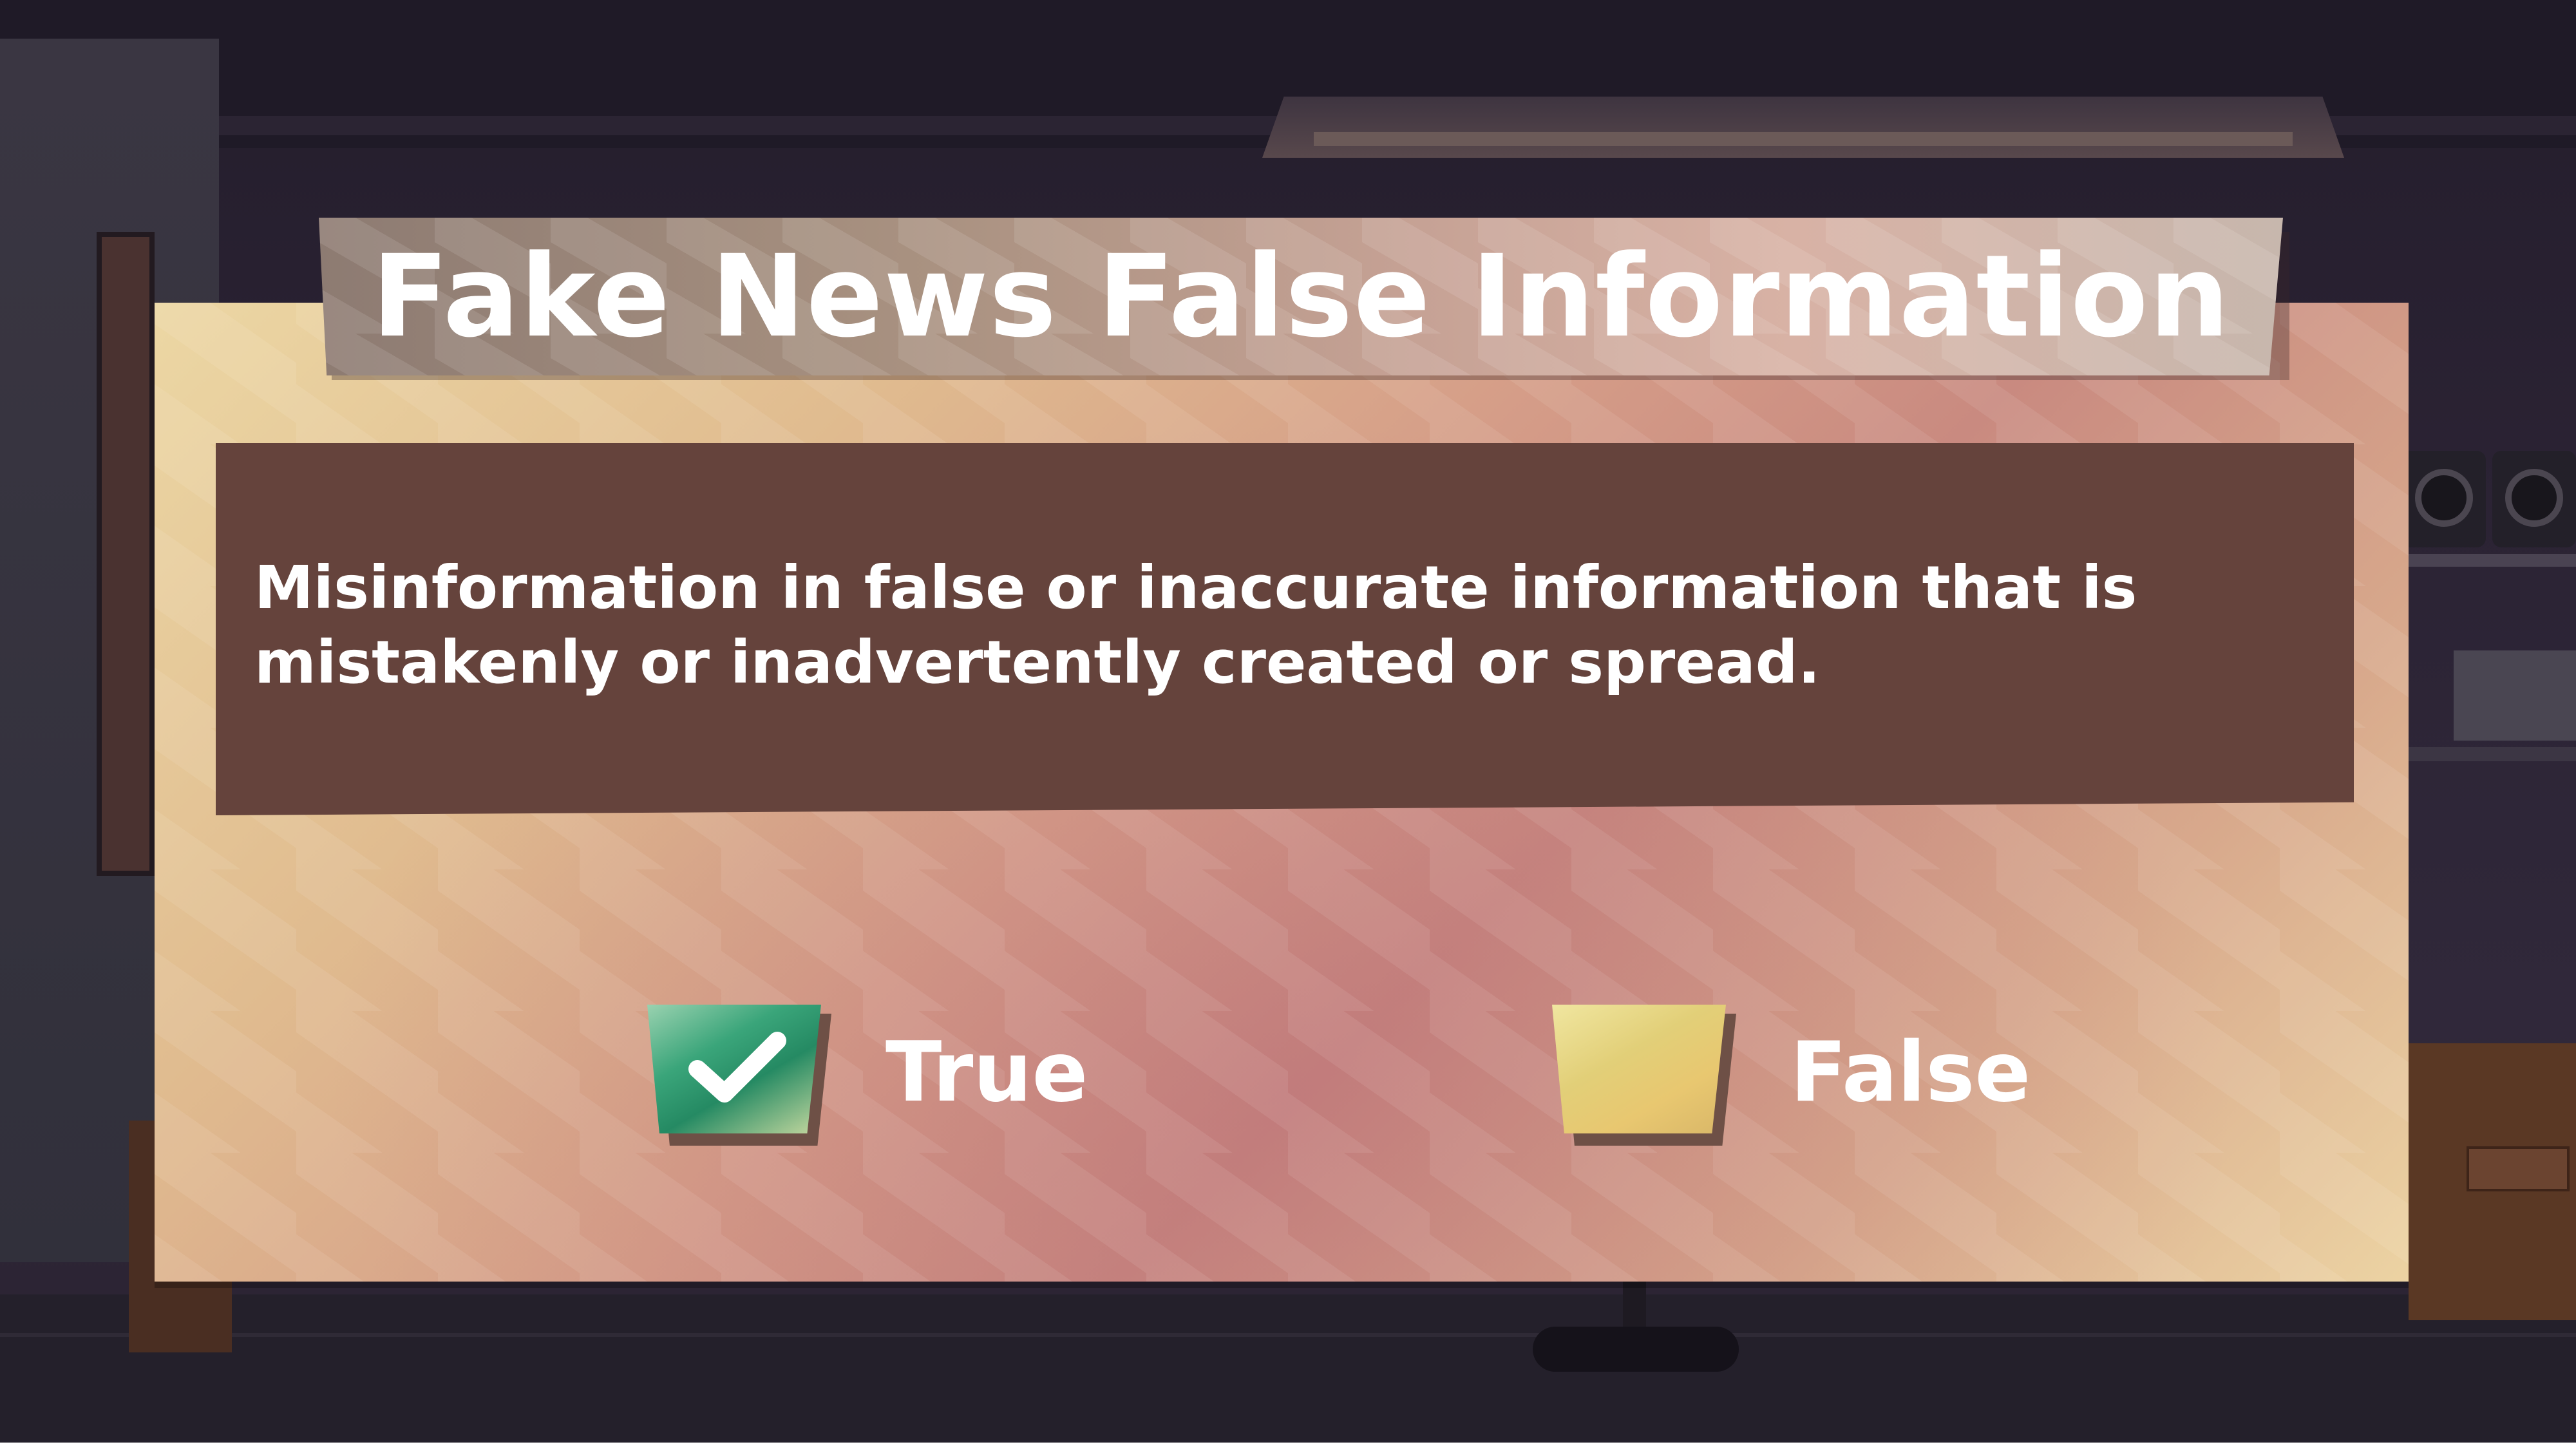 This screenshot has height=1449, width=2576. Describe the element at coordinates (1301, 297) in the screenshot. I see `page-title: Fake News False Information` at that location.